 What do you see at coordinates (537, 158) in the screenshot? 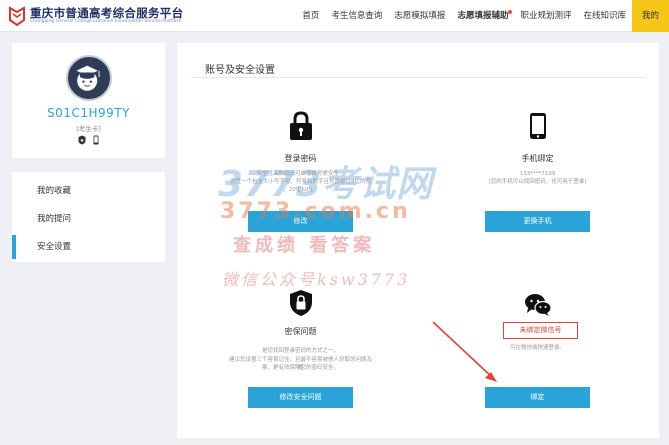
I see `phone-binding-title: 手机绑定` at bounding box center [537, 158].